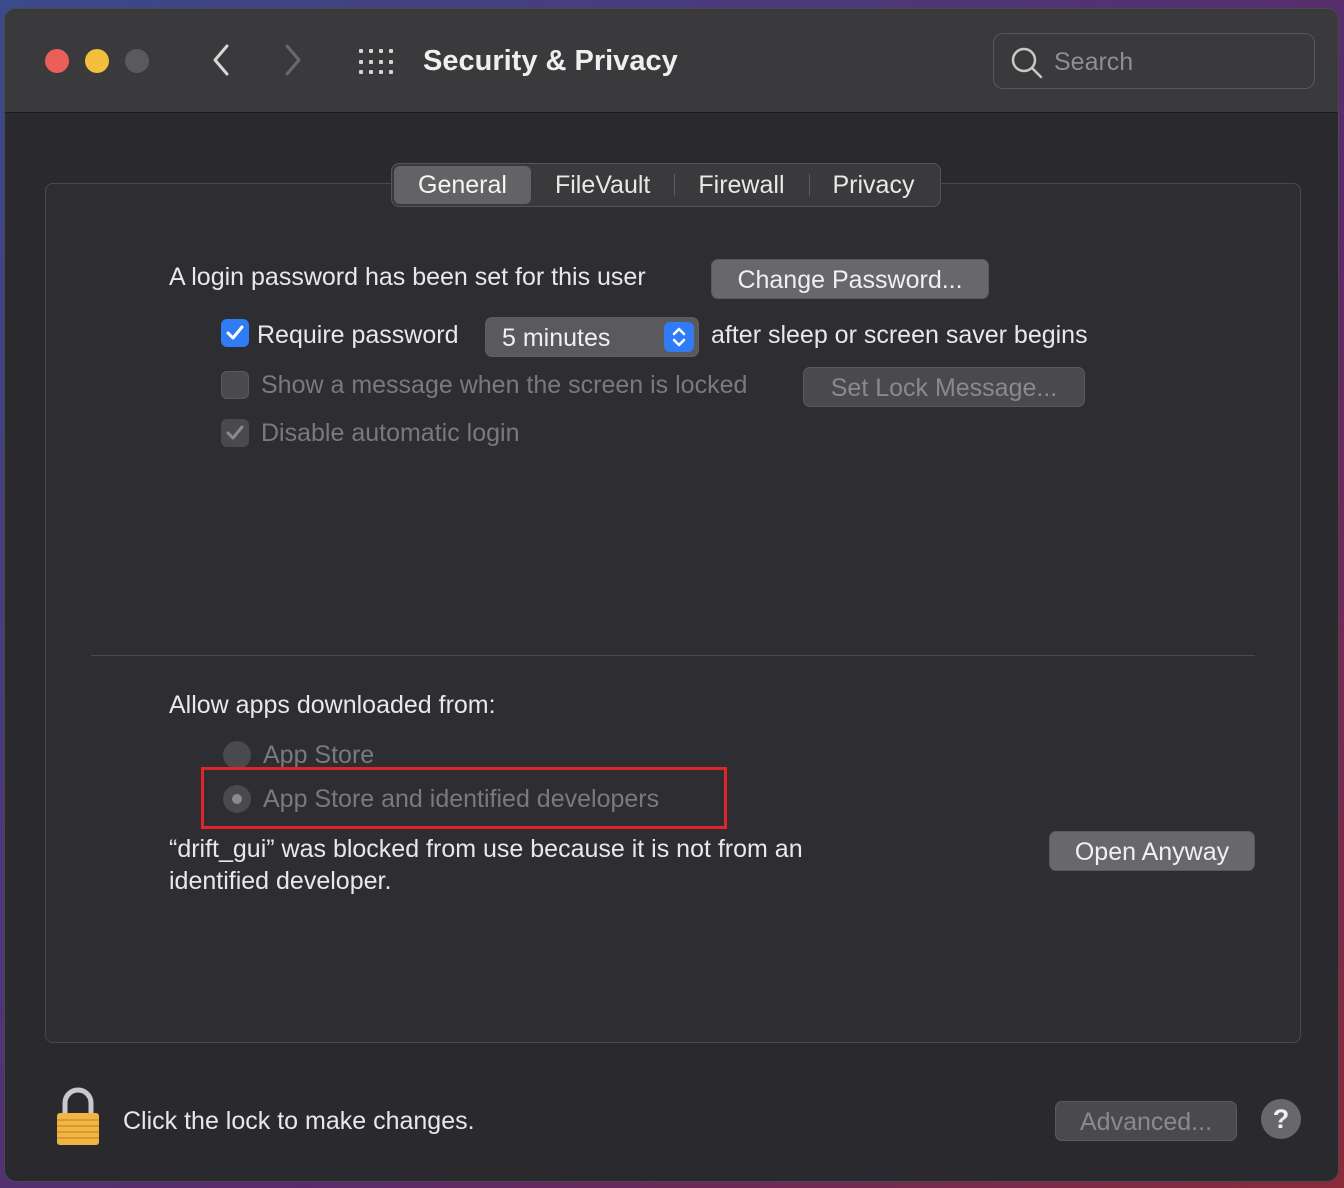 The image size is (1344, 1188). Describe the element at coordinates (299, 1121) in the screenshot. I see `lock-text: Click the lock to make changes.` at that location.